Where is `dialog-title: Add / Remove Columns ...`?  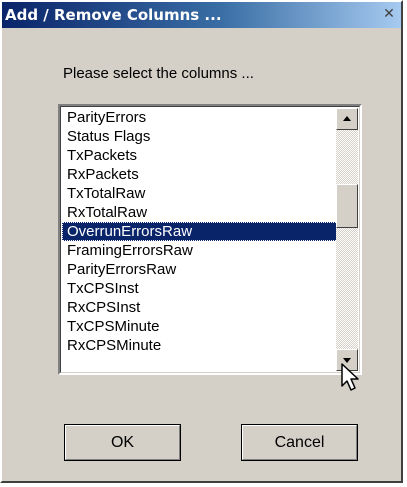
dialog-title: Add / Remove Columns ... is located at coordinates (113, 15).